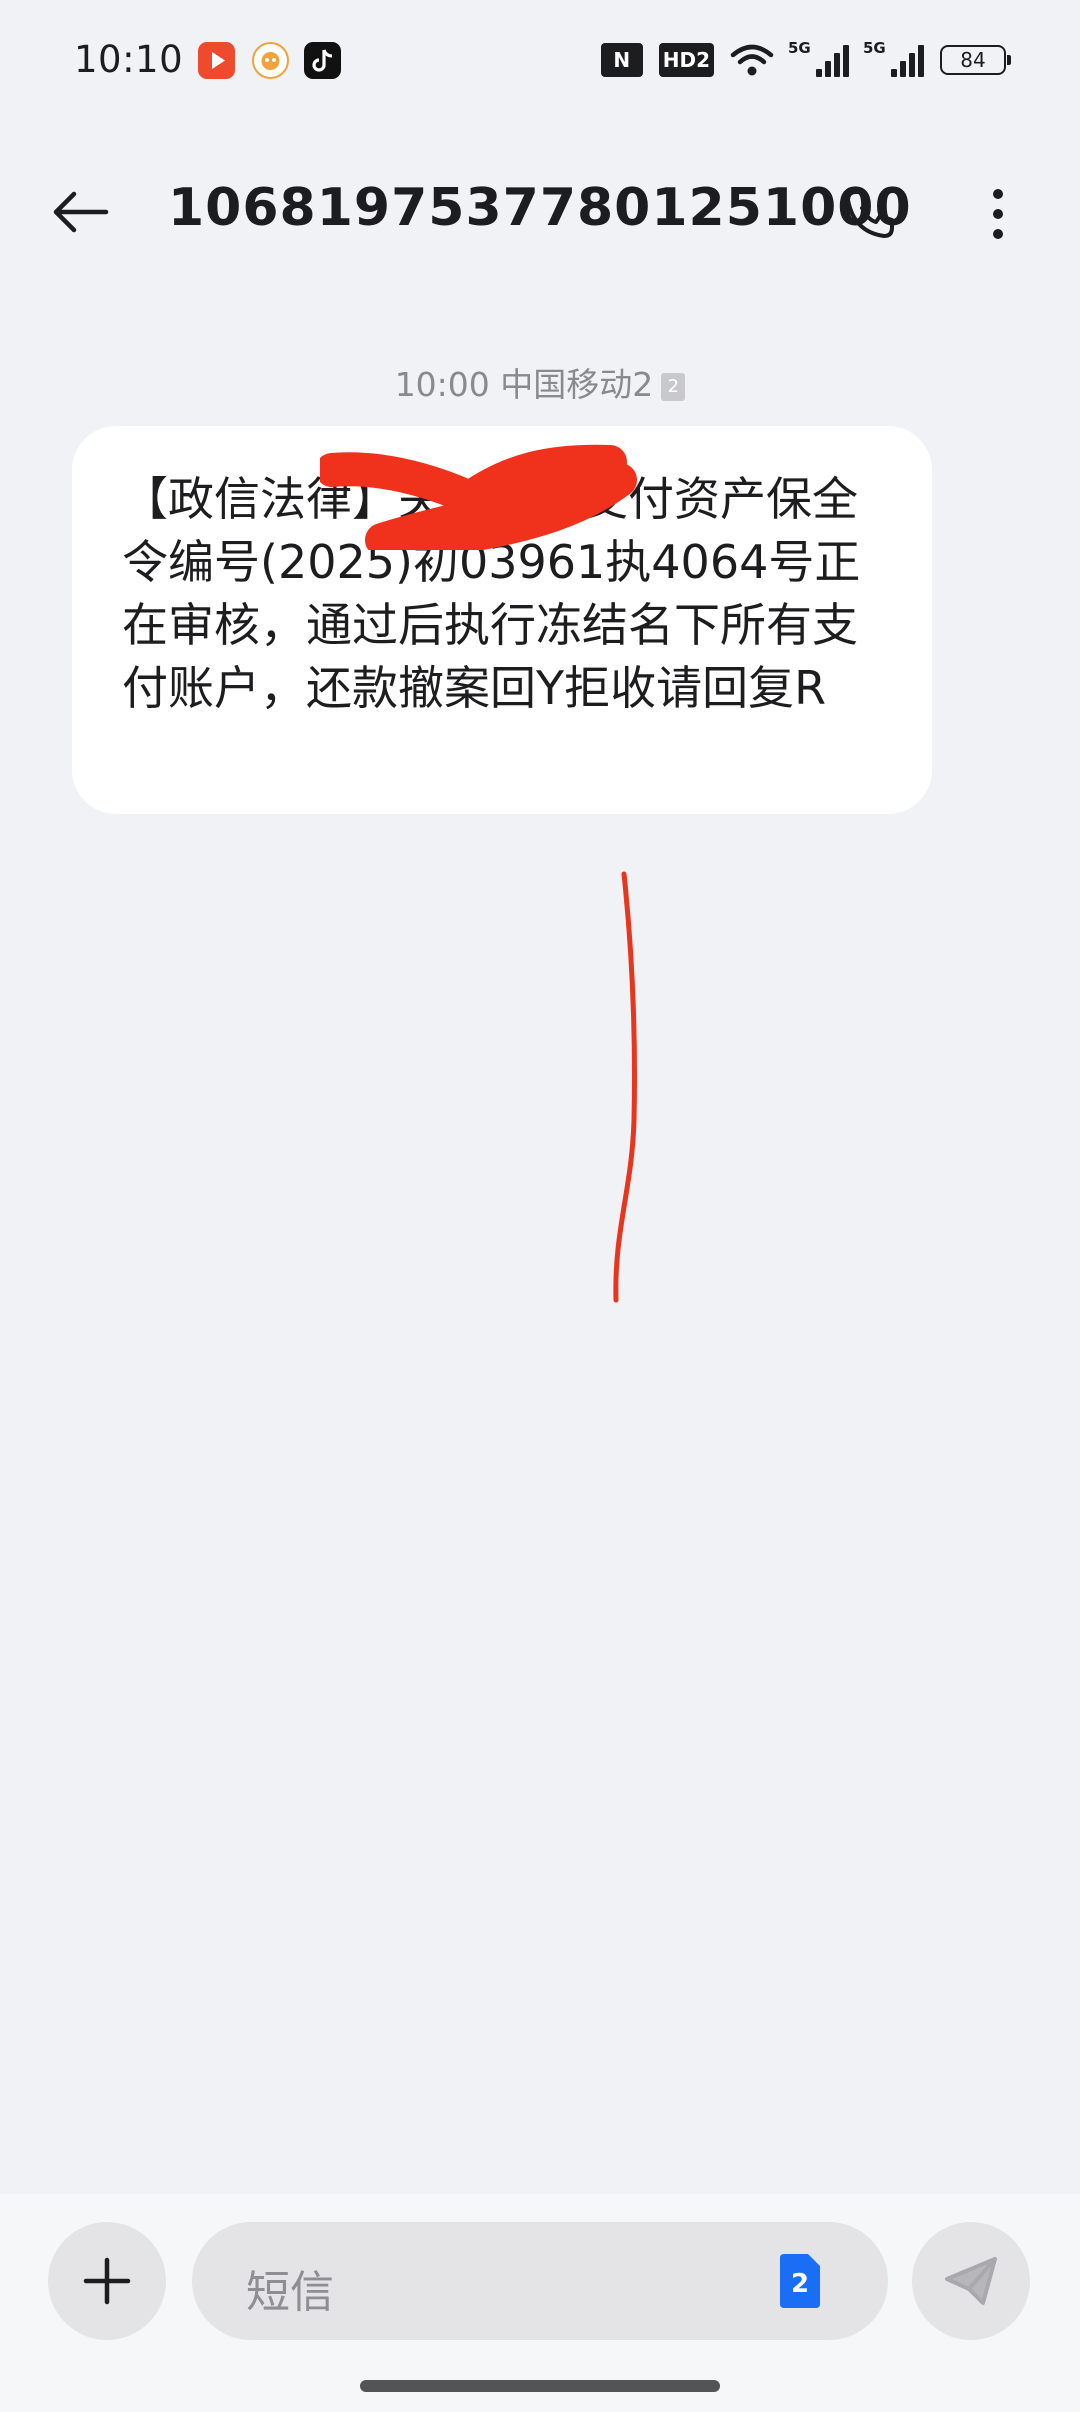 The width and height of the screenshot is (1080, 2412). I want to click on phone-icon, so click(870, 214).